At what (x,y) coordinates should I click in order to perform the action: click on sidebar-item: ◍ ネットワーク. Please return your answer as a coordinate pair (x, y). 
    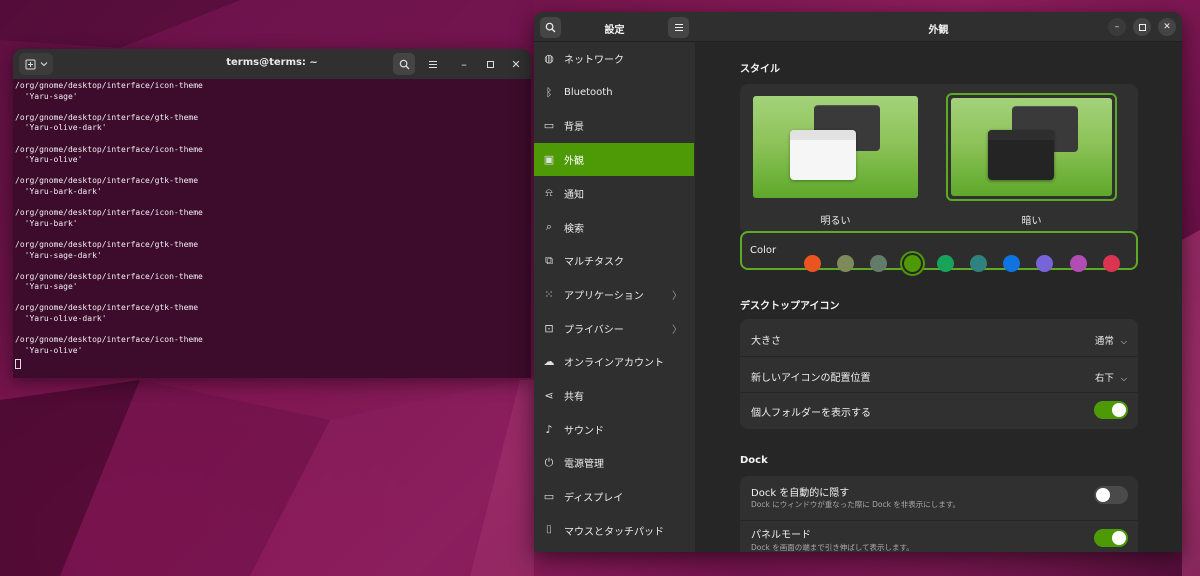
    Looking at the image, I should click on (614, 58).